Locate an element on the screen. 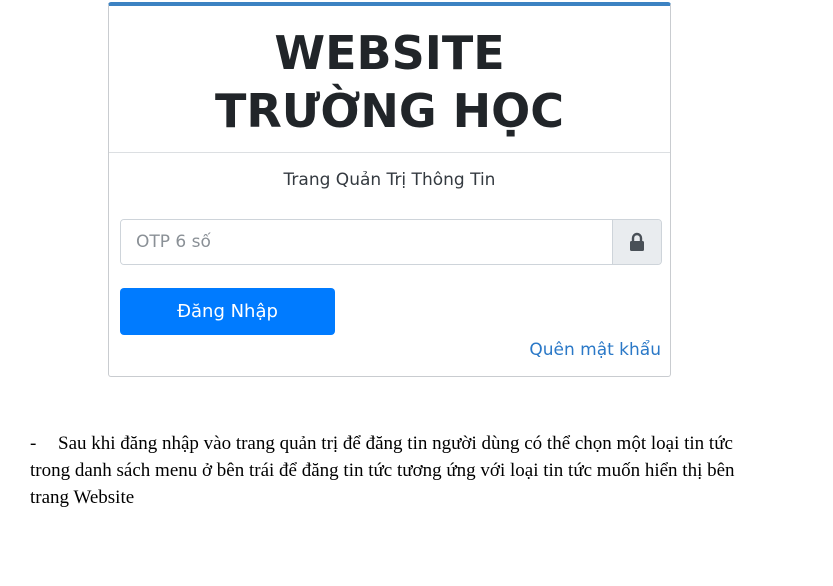  header-divider is located at coordinates (389, 152).